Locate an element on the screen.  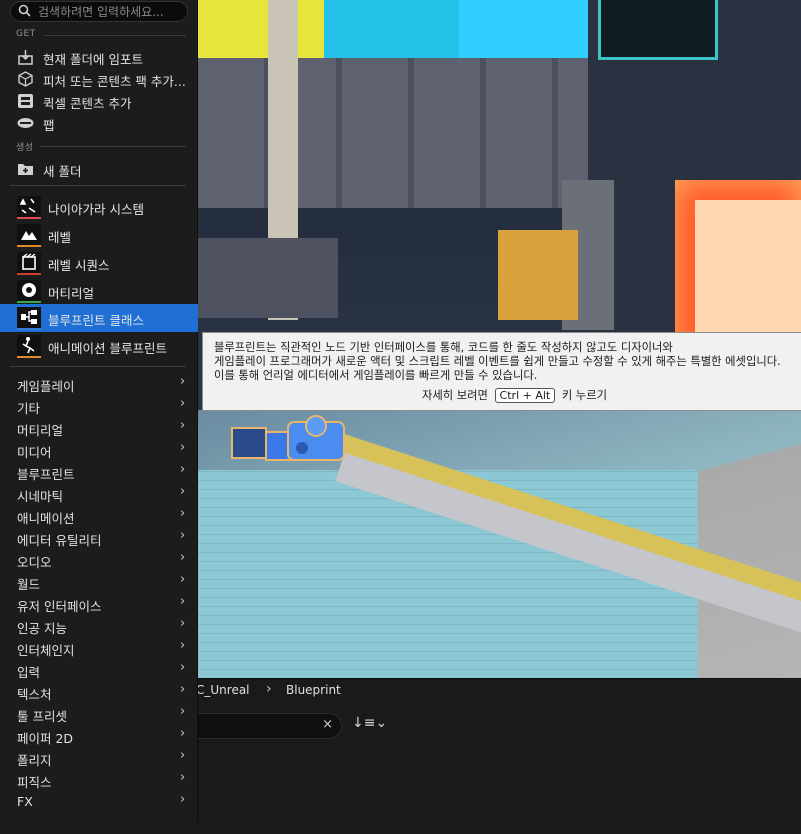
menu-search-input is located at coordinates (111, 11).